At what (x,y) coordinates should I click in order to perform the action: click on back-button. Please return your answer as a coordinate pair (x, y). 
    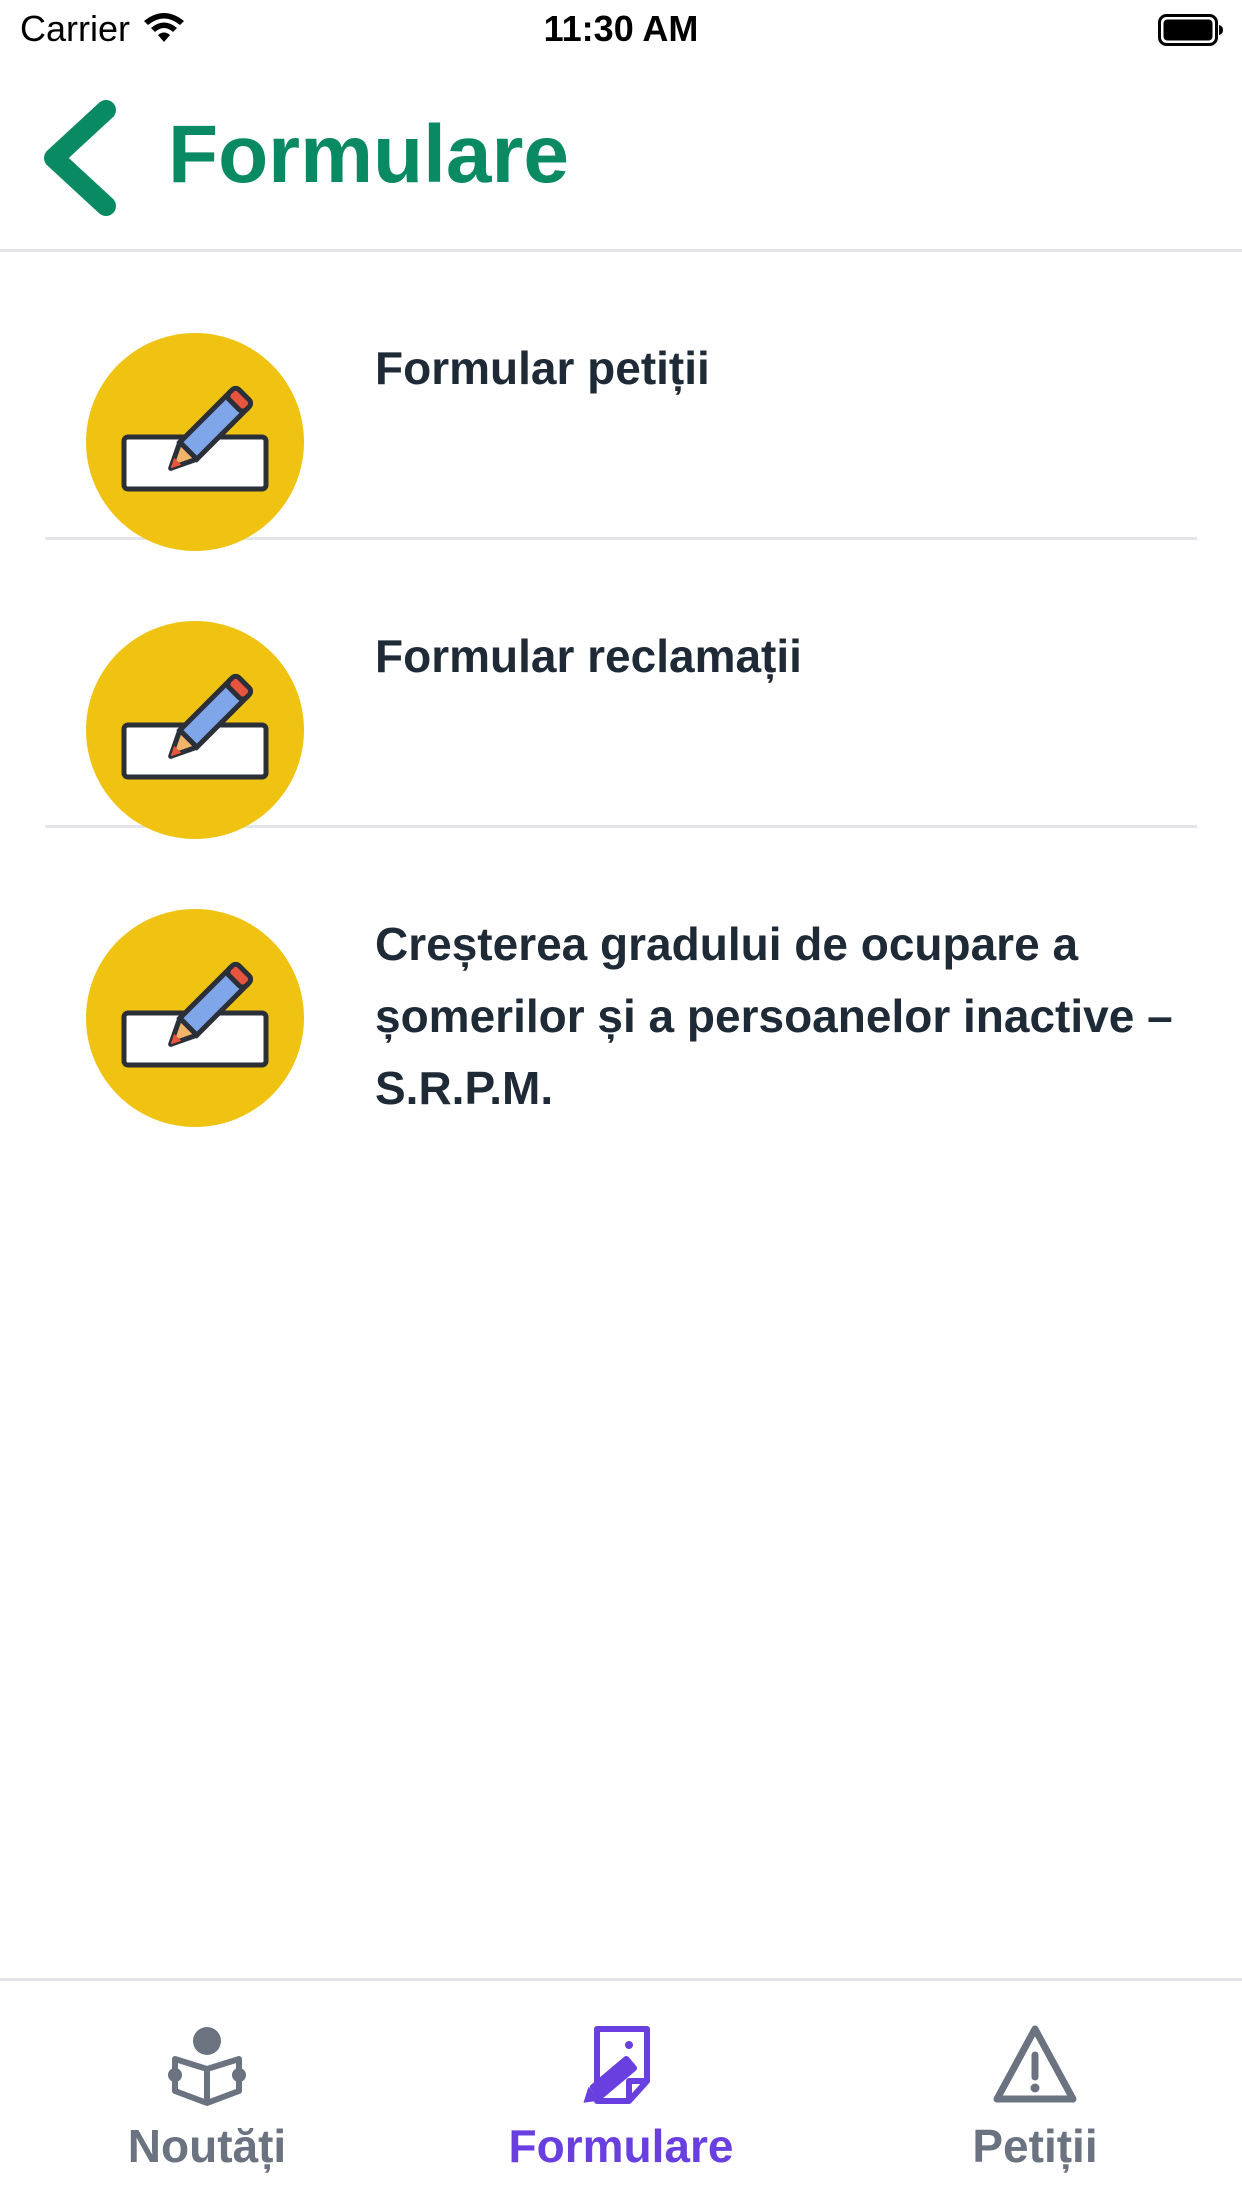
    Looking at the image, I should click on (81, 158).